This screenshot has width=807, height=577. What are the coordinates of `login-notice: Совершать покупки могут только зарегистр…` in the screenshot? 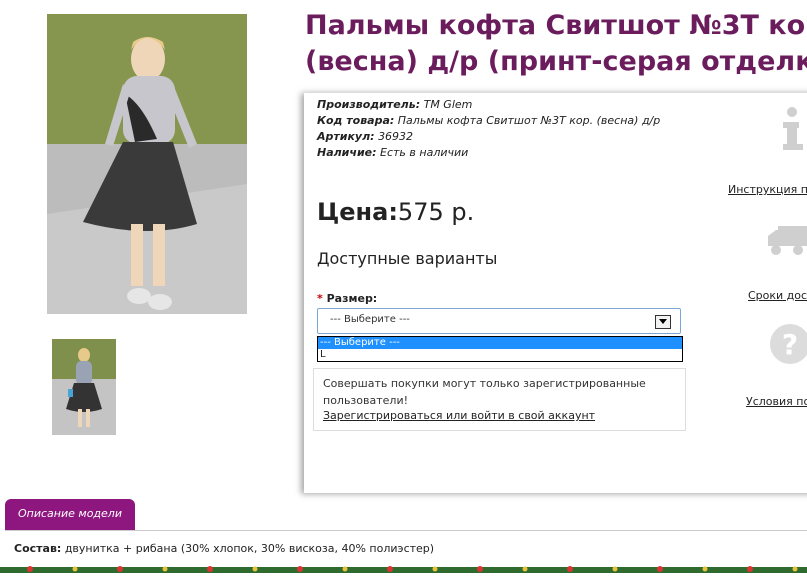 It's located at (499, 399).